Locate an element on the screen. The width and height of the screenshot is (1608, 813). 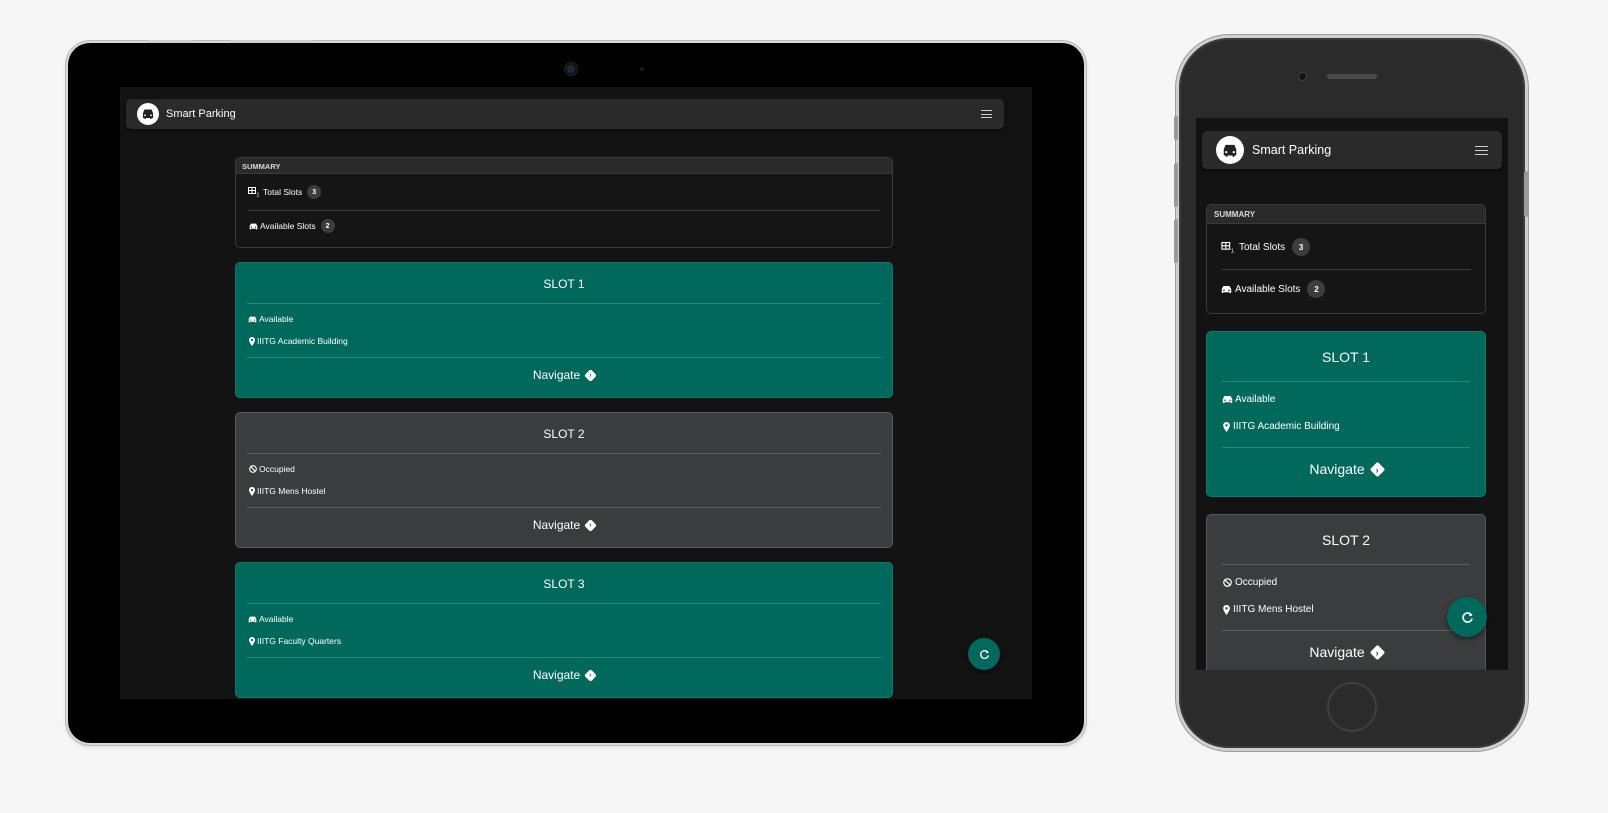
slot-title: SLOT 3 is located at coordinates (564, 584).